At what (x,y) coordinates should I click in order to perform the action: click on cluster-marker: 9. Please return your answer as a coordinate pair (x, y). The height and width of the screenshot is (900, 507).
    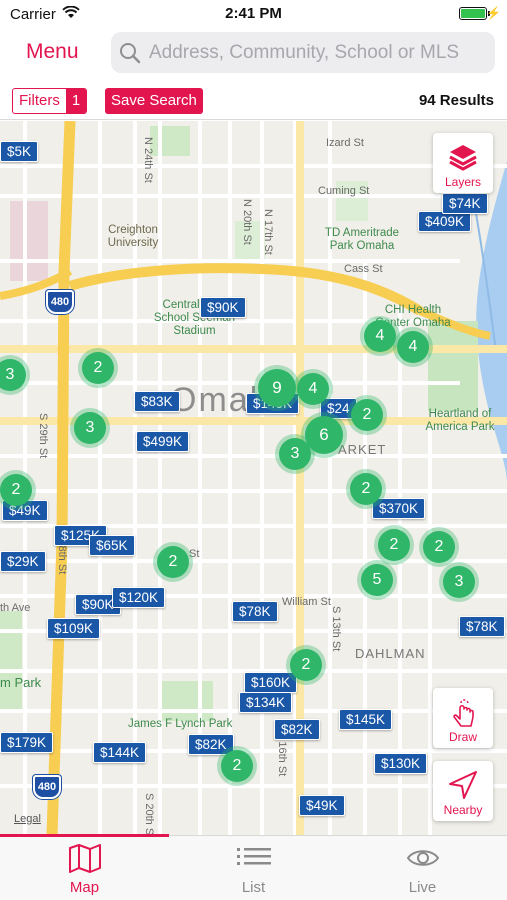
    Looking at the image, I should click on (277, 388).